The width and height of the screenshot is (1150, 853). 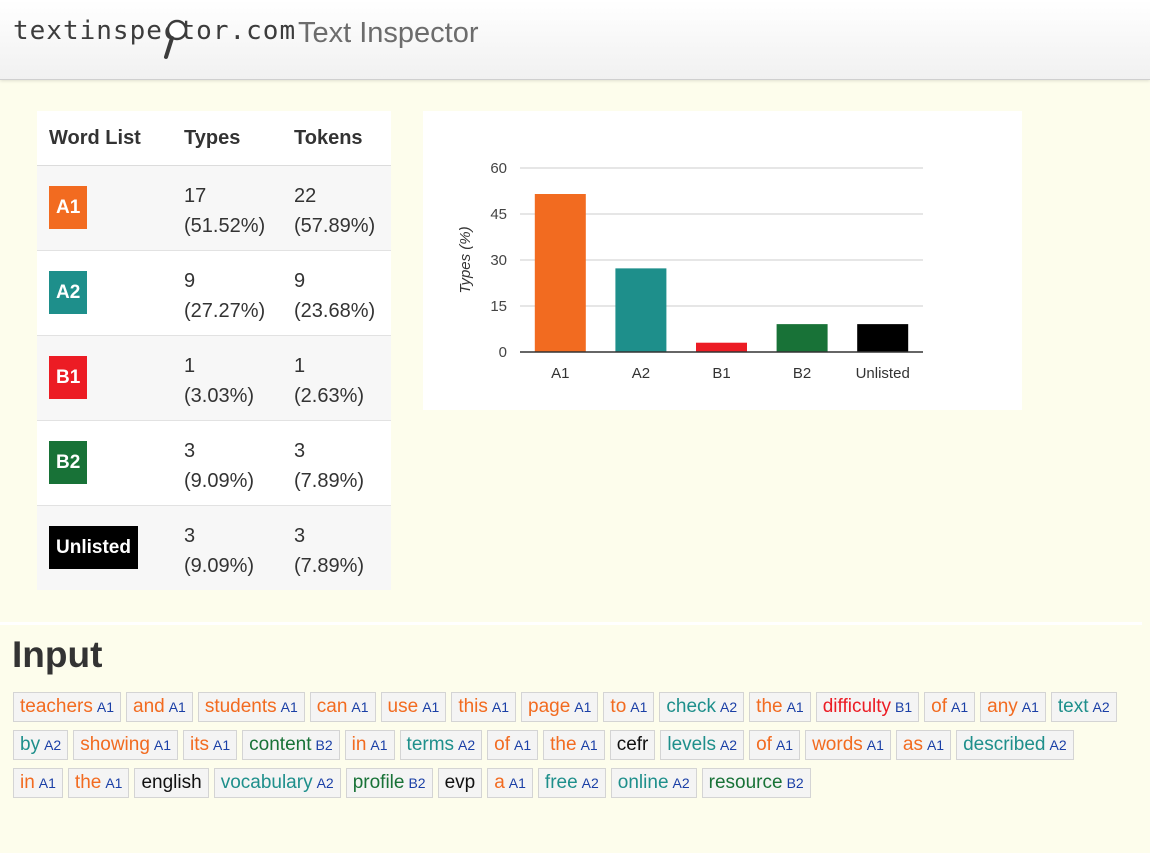 I want to click on token-word: this, so click(x=473, y=706).